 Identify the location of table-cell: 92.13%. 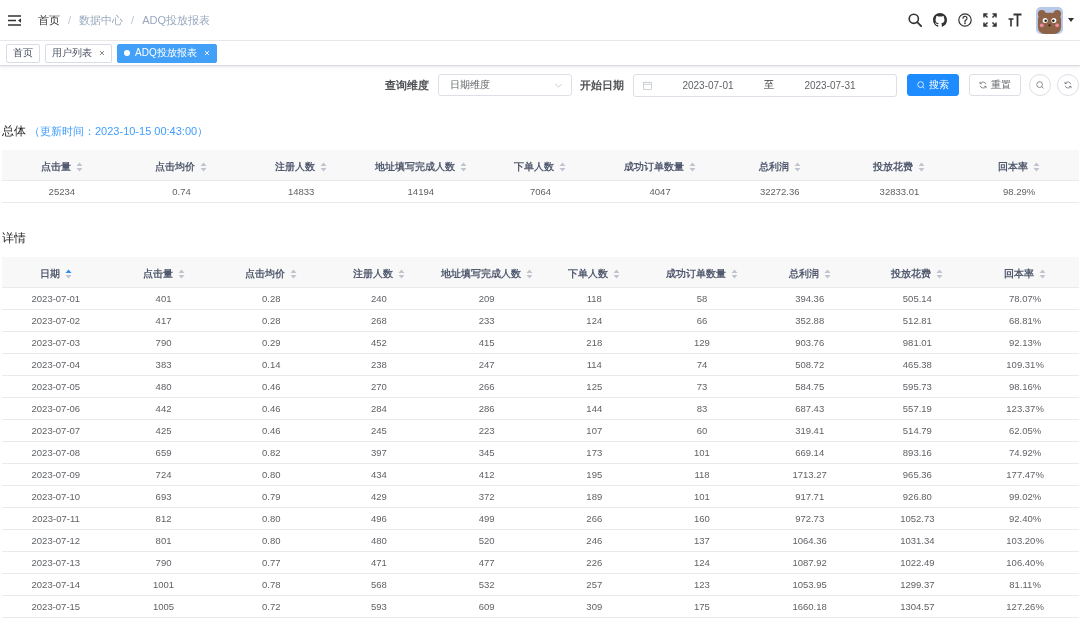
(1025, 342).